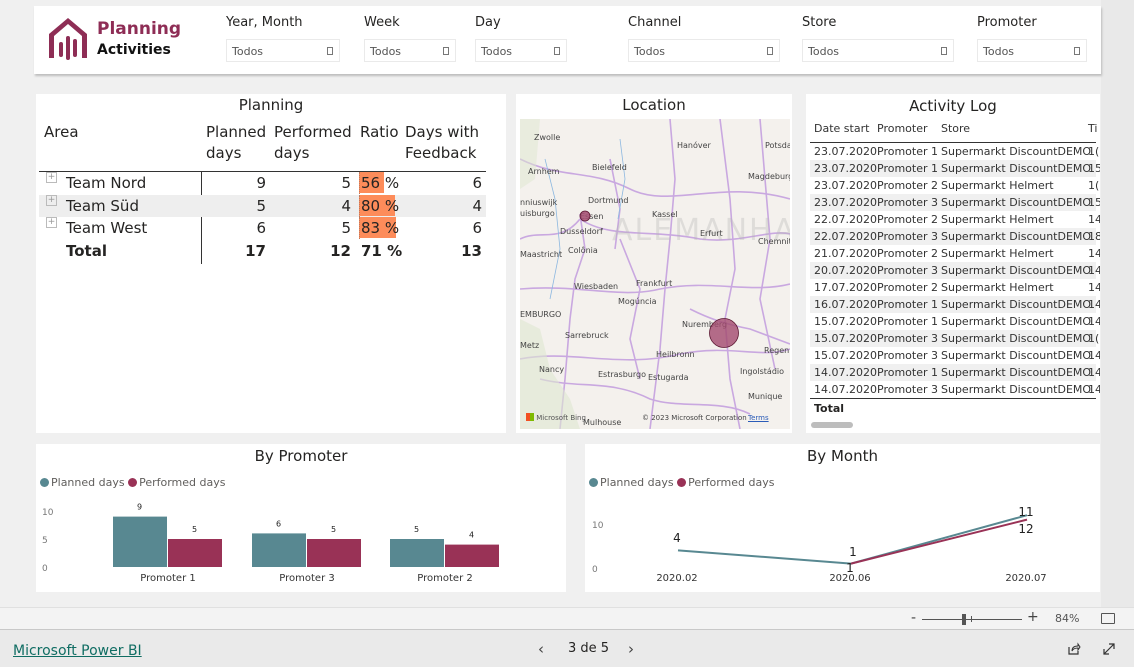  What do you see at coordinates (704, 38) in the screenshot?
I see `slicer-channel: Channel Todos` at bounding box center [704, 38].